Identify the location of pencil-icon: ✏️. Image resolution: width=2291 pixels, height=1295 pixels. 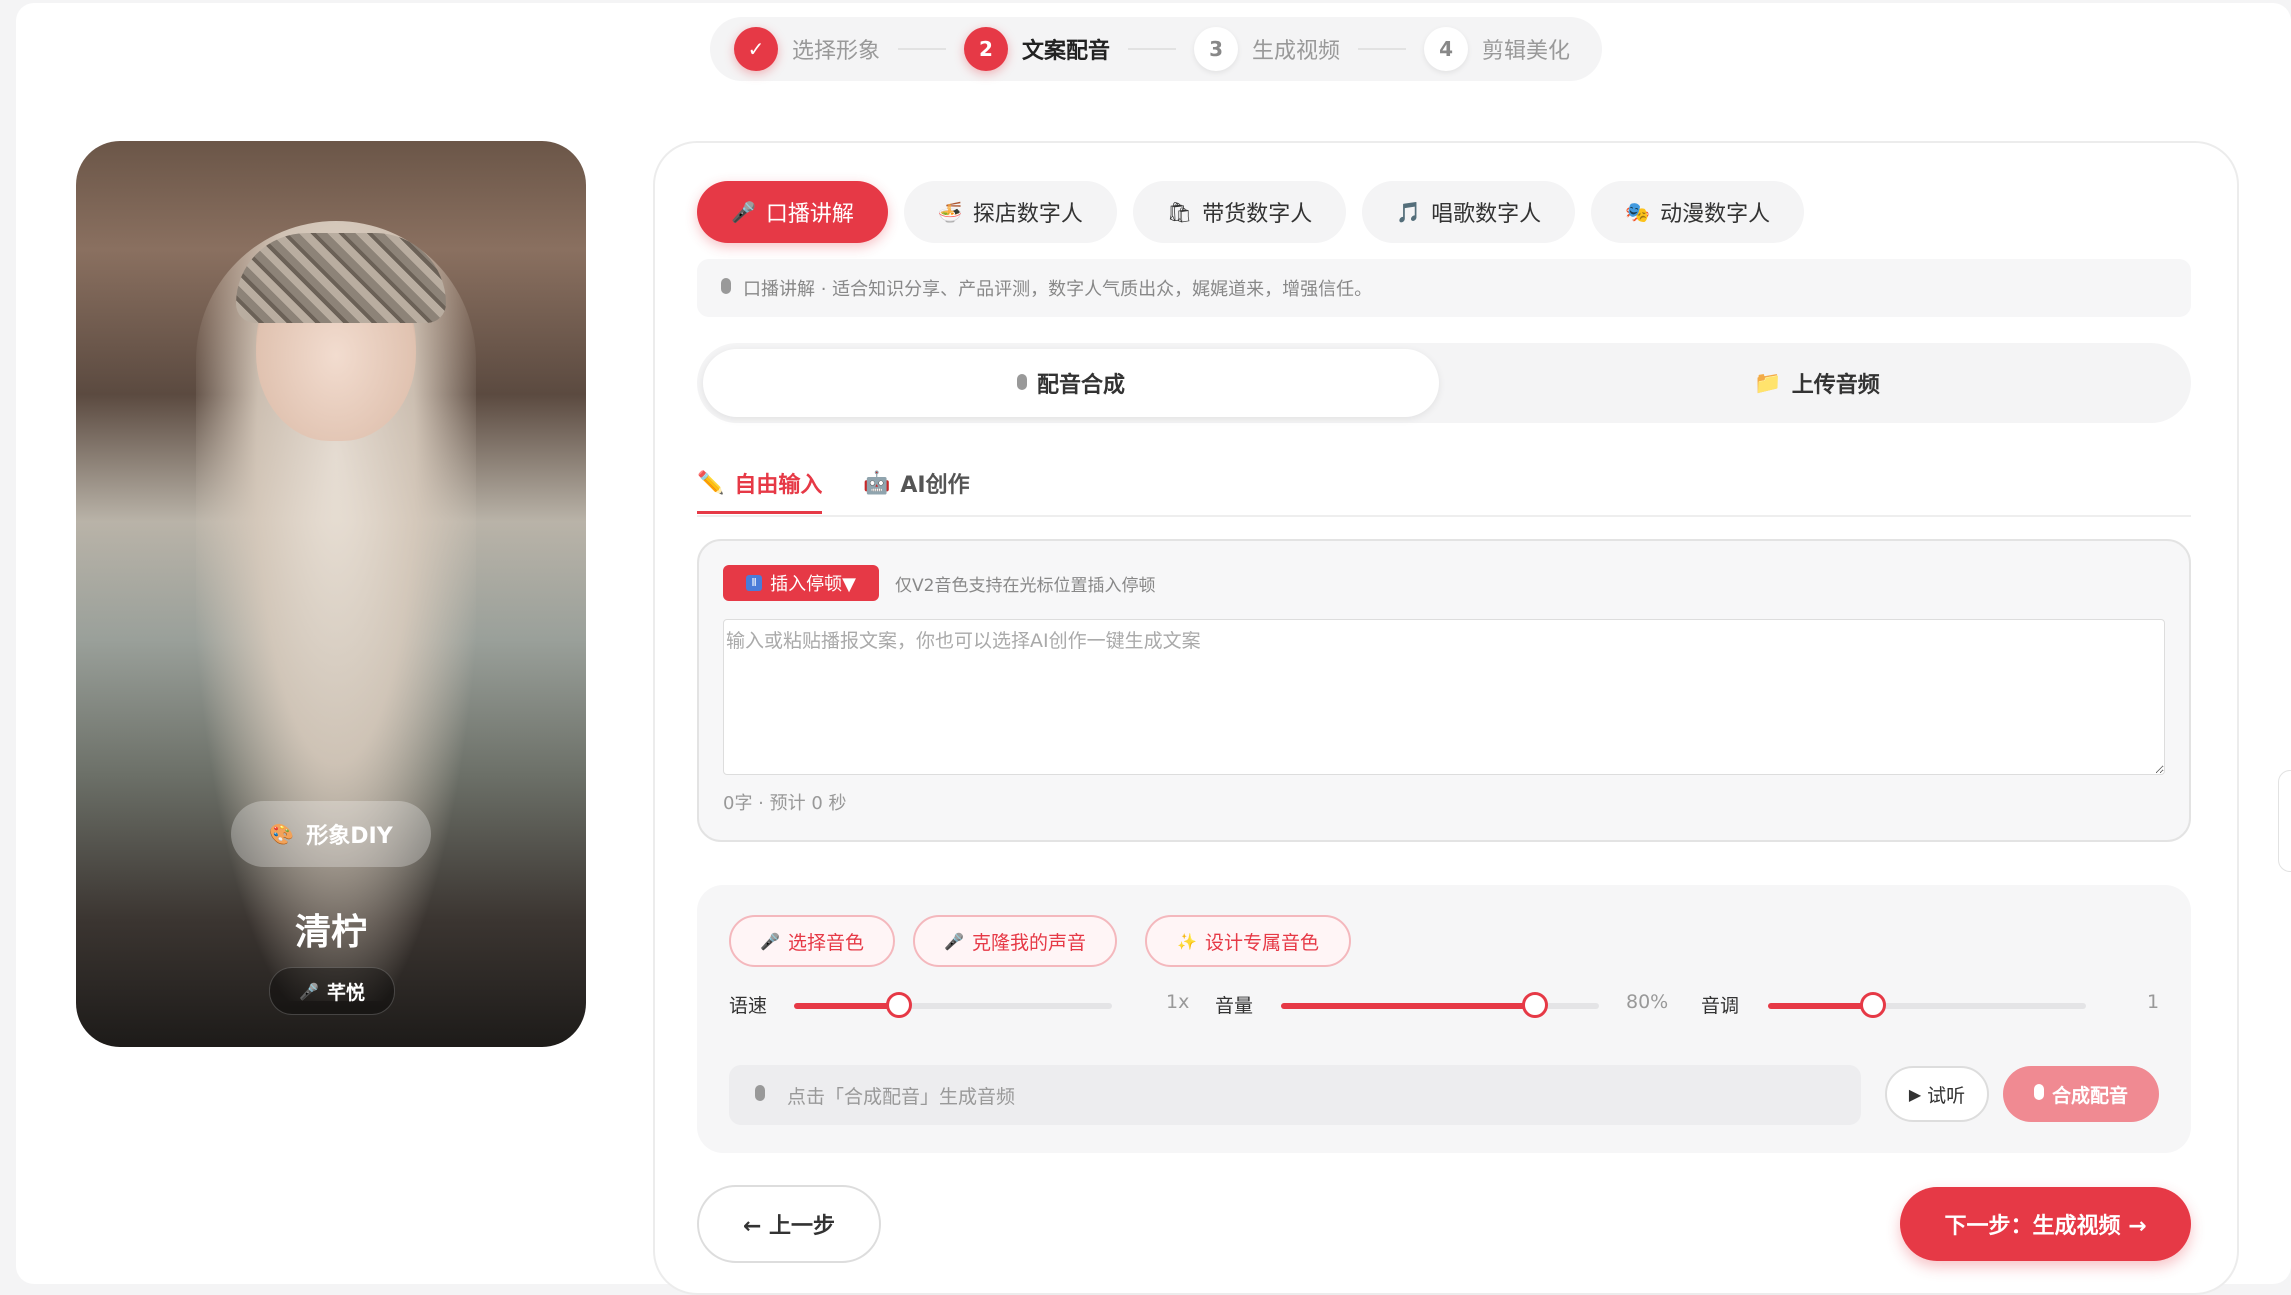
(711, 483).